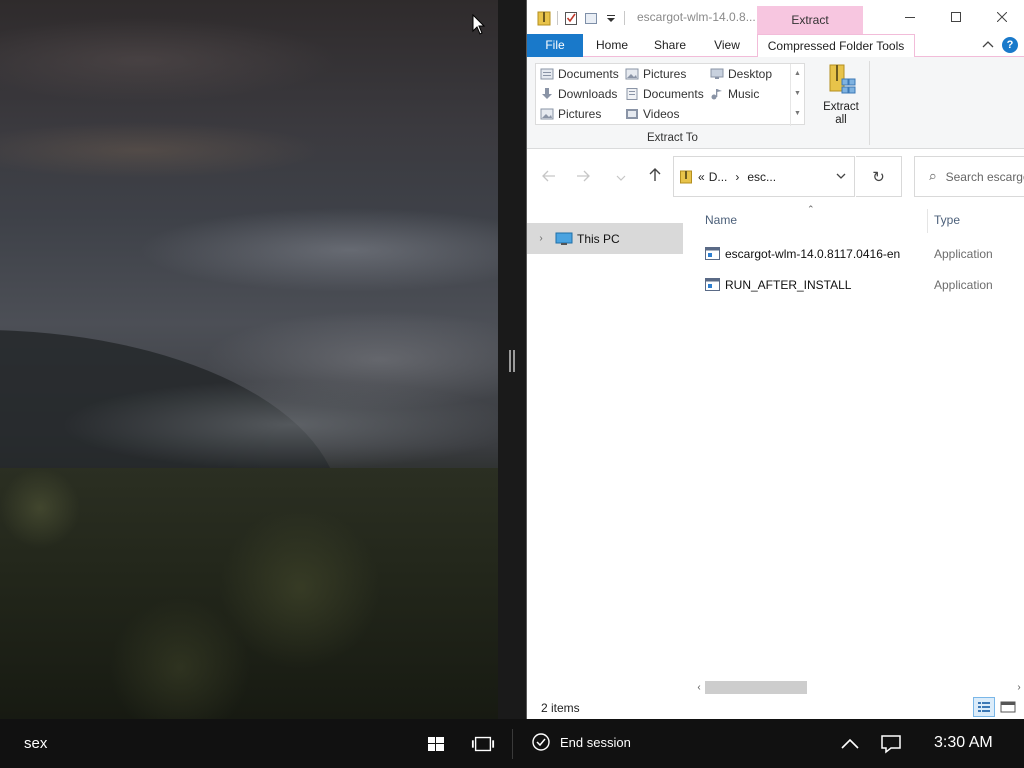  I want to click on maximize-button, so click(956, 17).